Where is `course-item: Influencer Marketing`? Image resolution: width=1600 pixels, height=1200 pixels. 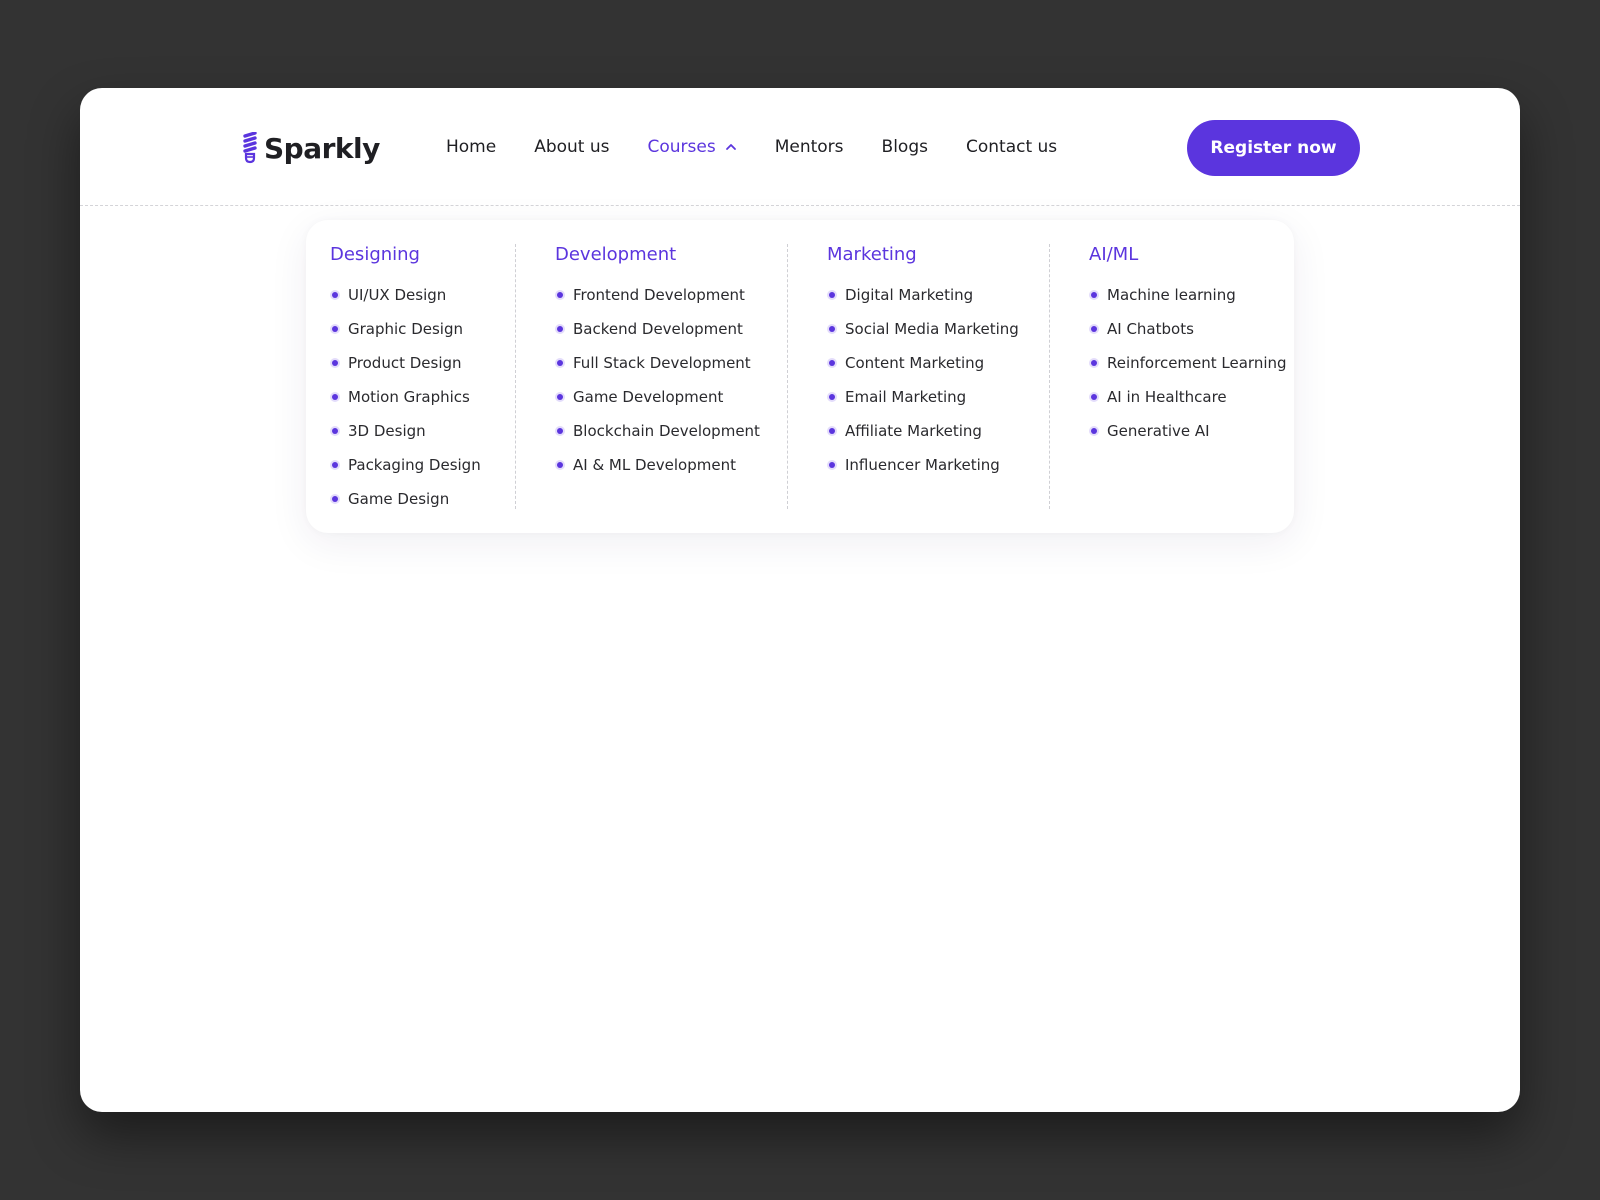 course-item: Influencer Marketing is located at coordinates (923, 473).